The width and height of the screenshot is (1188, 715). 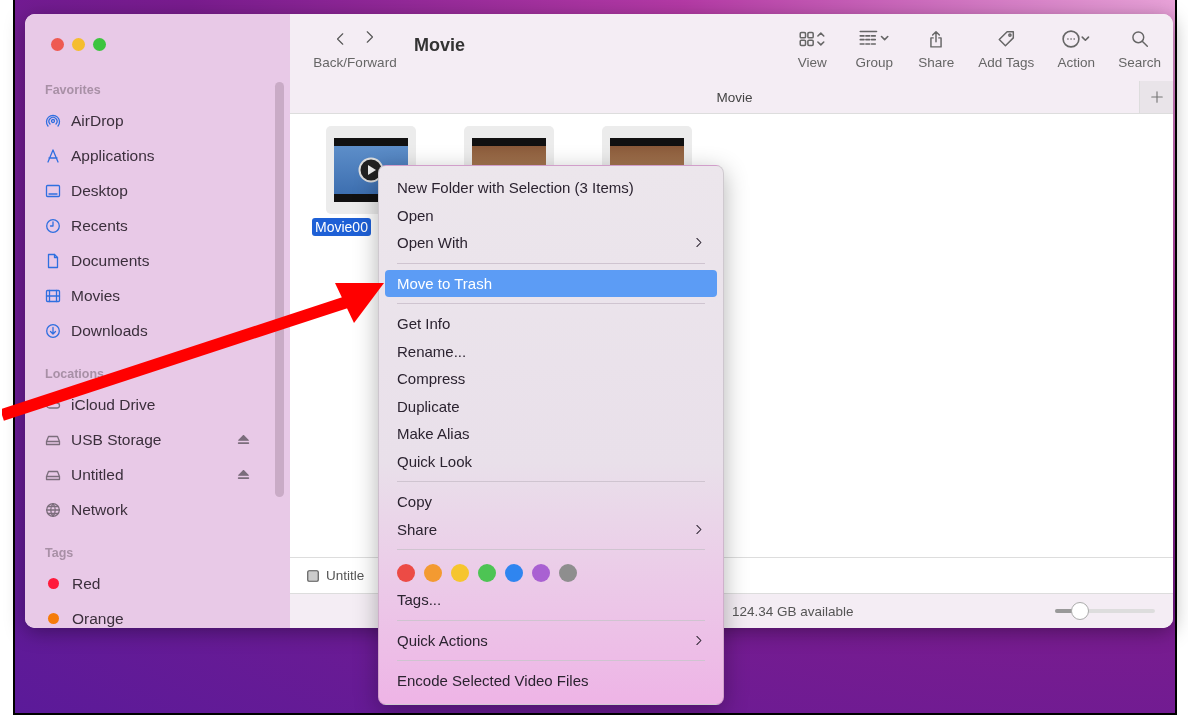 I want to click on toolbar-label: Back/Forward, so click(x=355, y=62).